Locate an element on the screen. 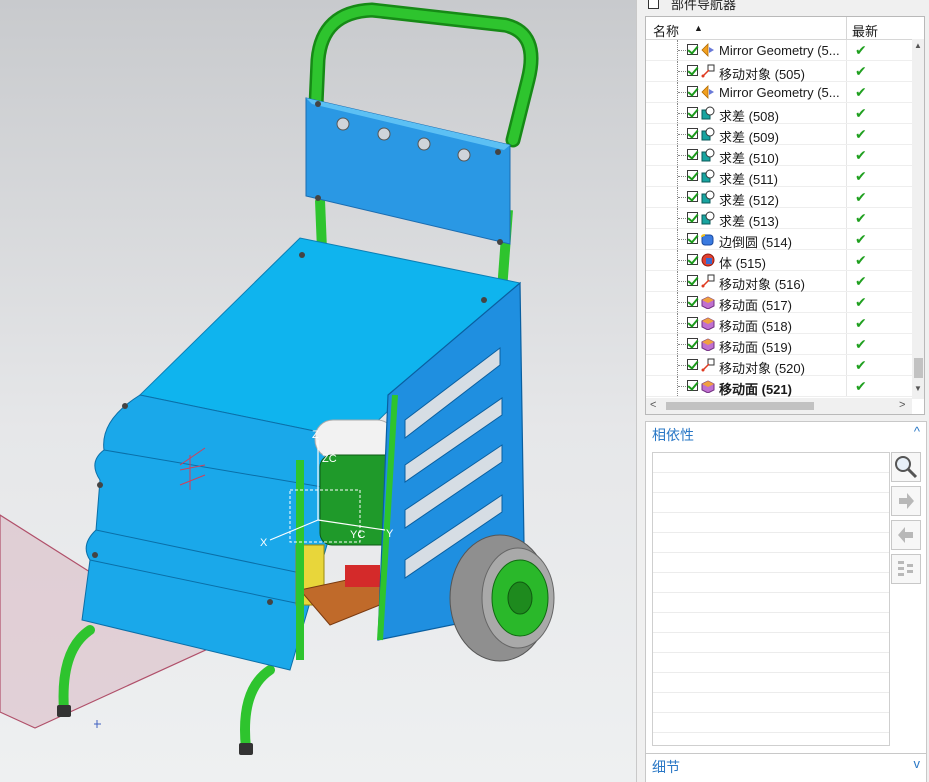  dependencies-title: 相依性 is located at coordinates (673, 435).